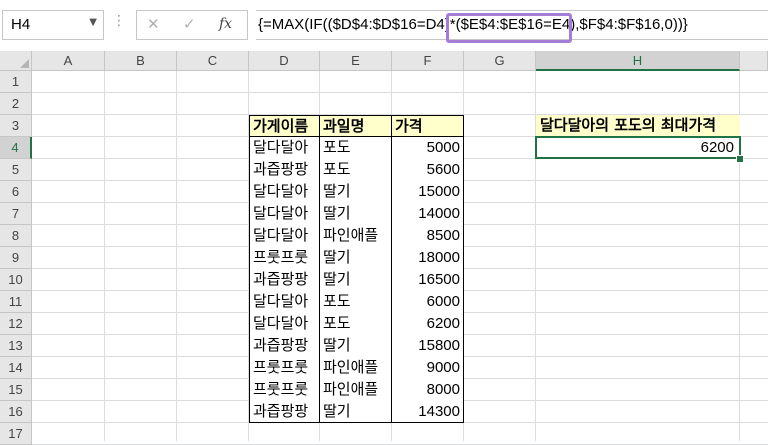 This screenshot has width=768, height=445. I want to click on row-header-2: 2, so click(16, 104).